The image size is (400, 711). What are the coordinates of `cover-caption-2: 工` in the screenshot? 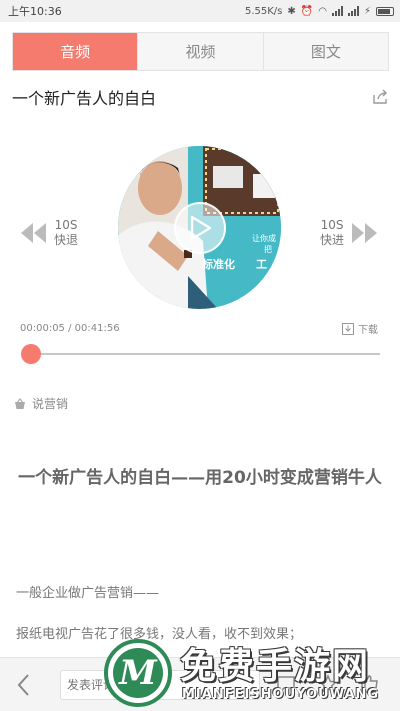 It's located at (261, 264).